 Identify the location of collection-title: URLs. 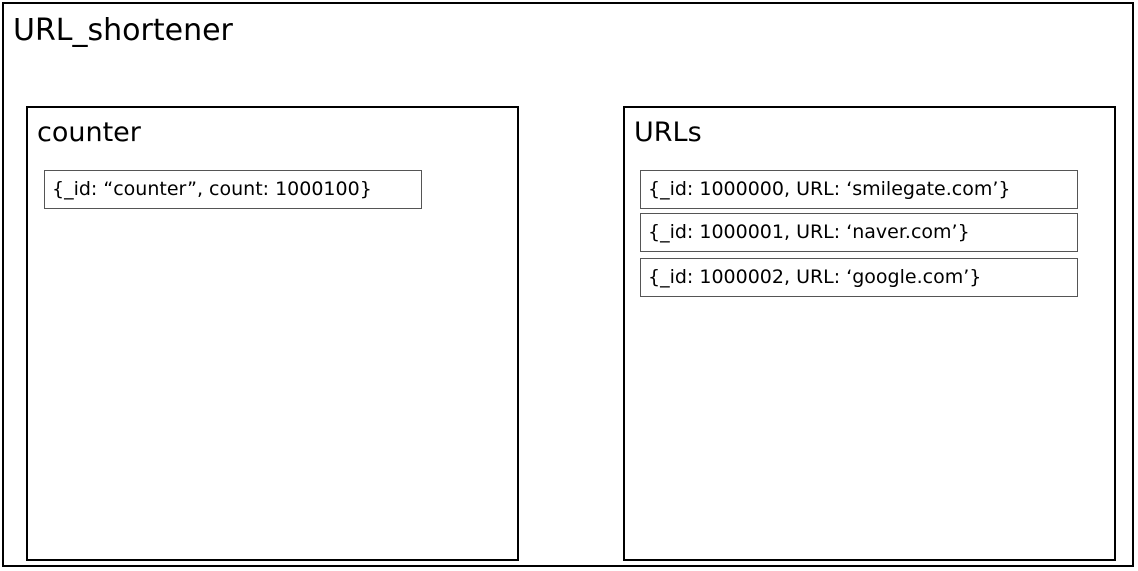
(668, 132).